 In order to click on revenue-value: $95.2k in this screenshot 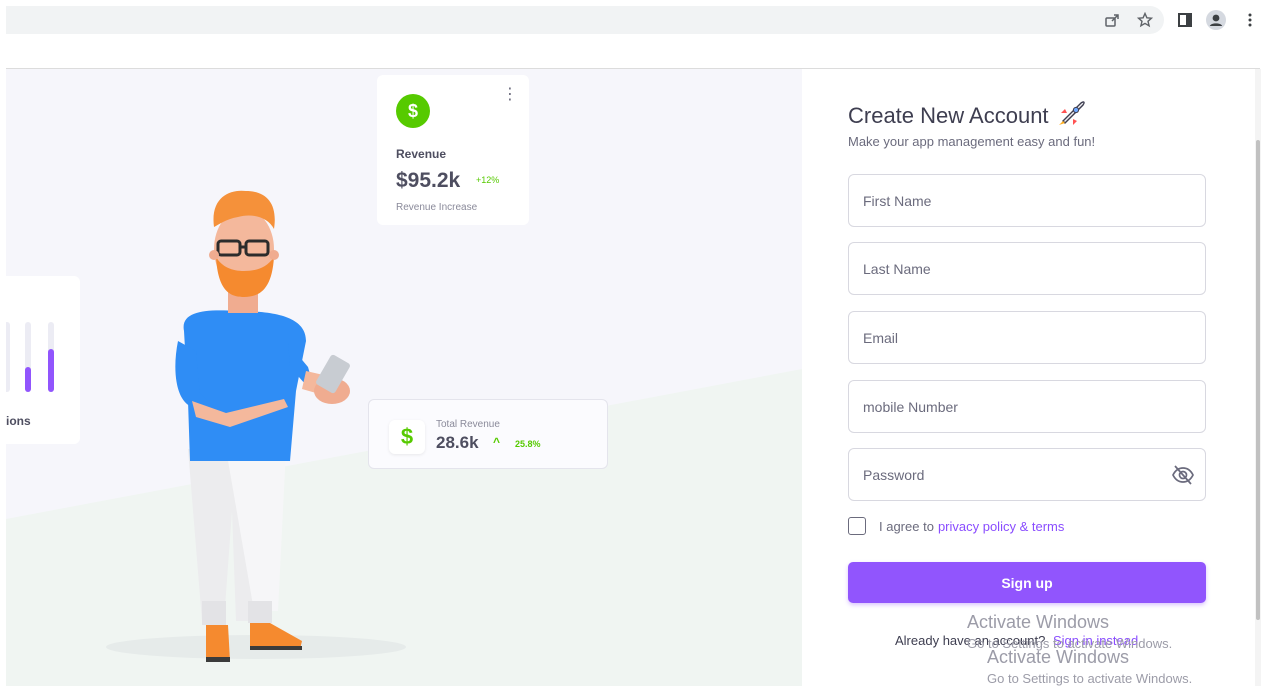, I will do `click(428, 180)`.